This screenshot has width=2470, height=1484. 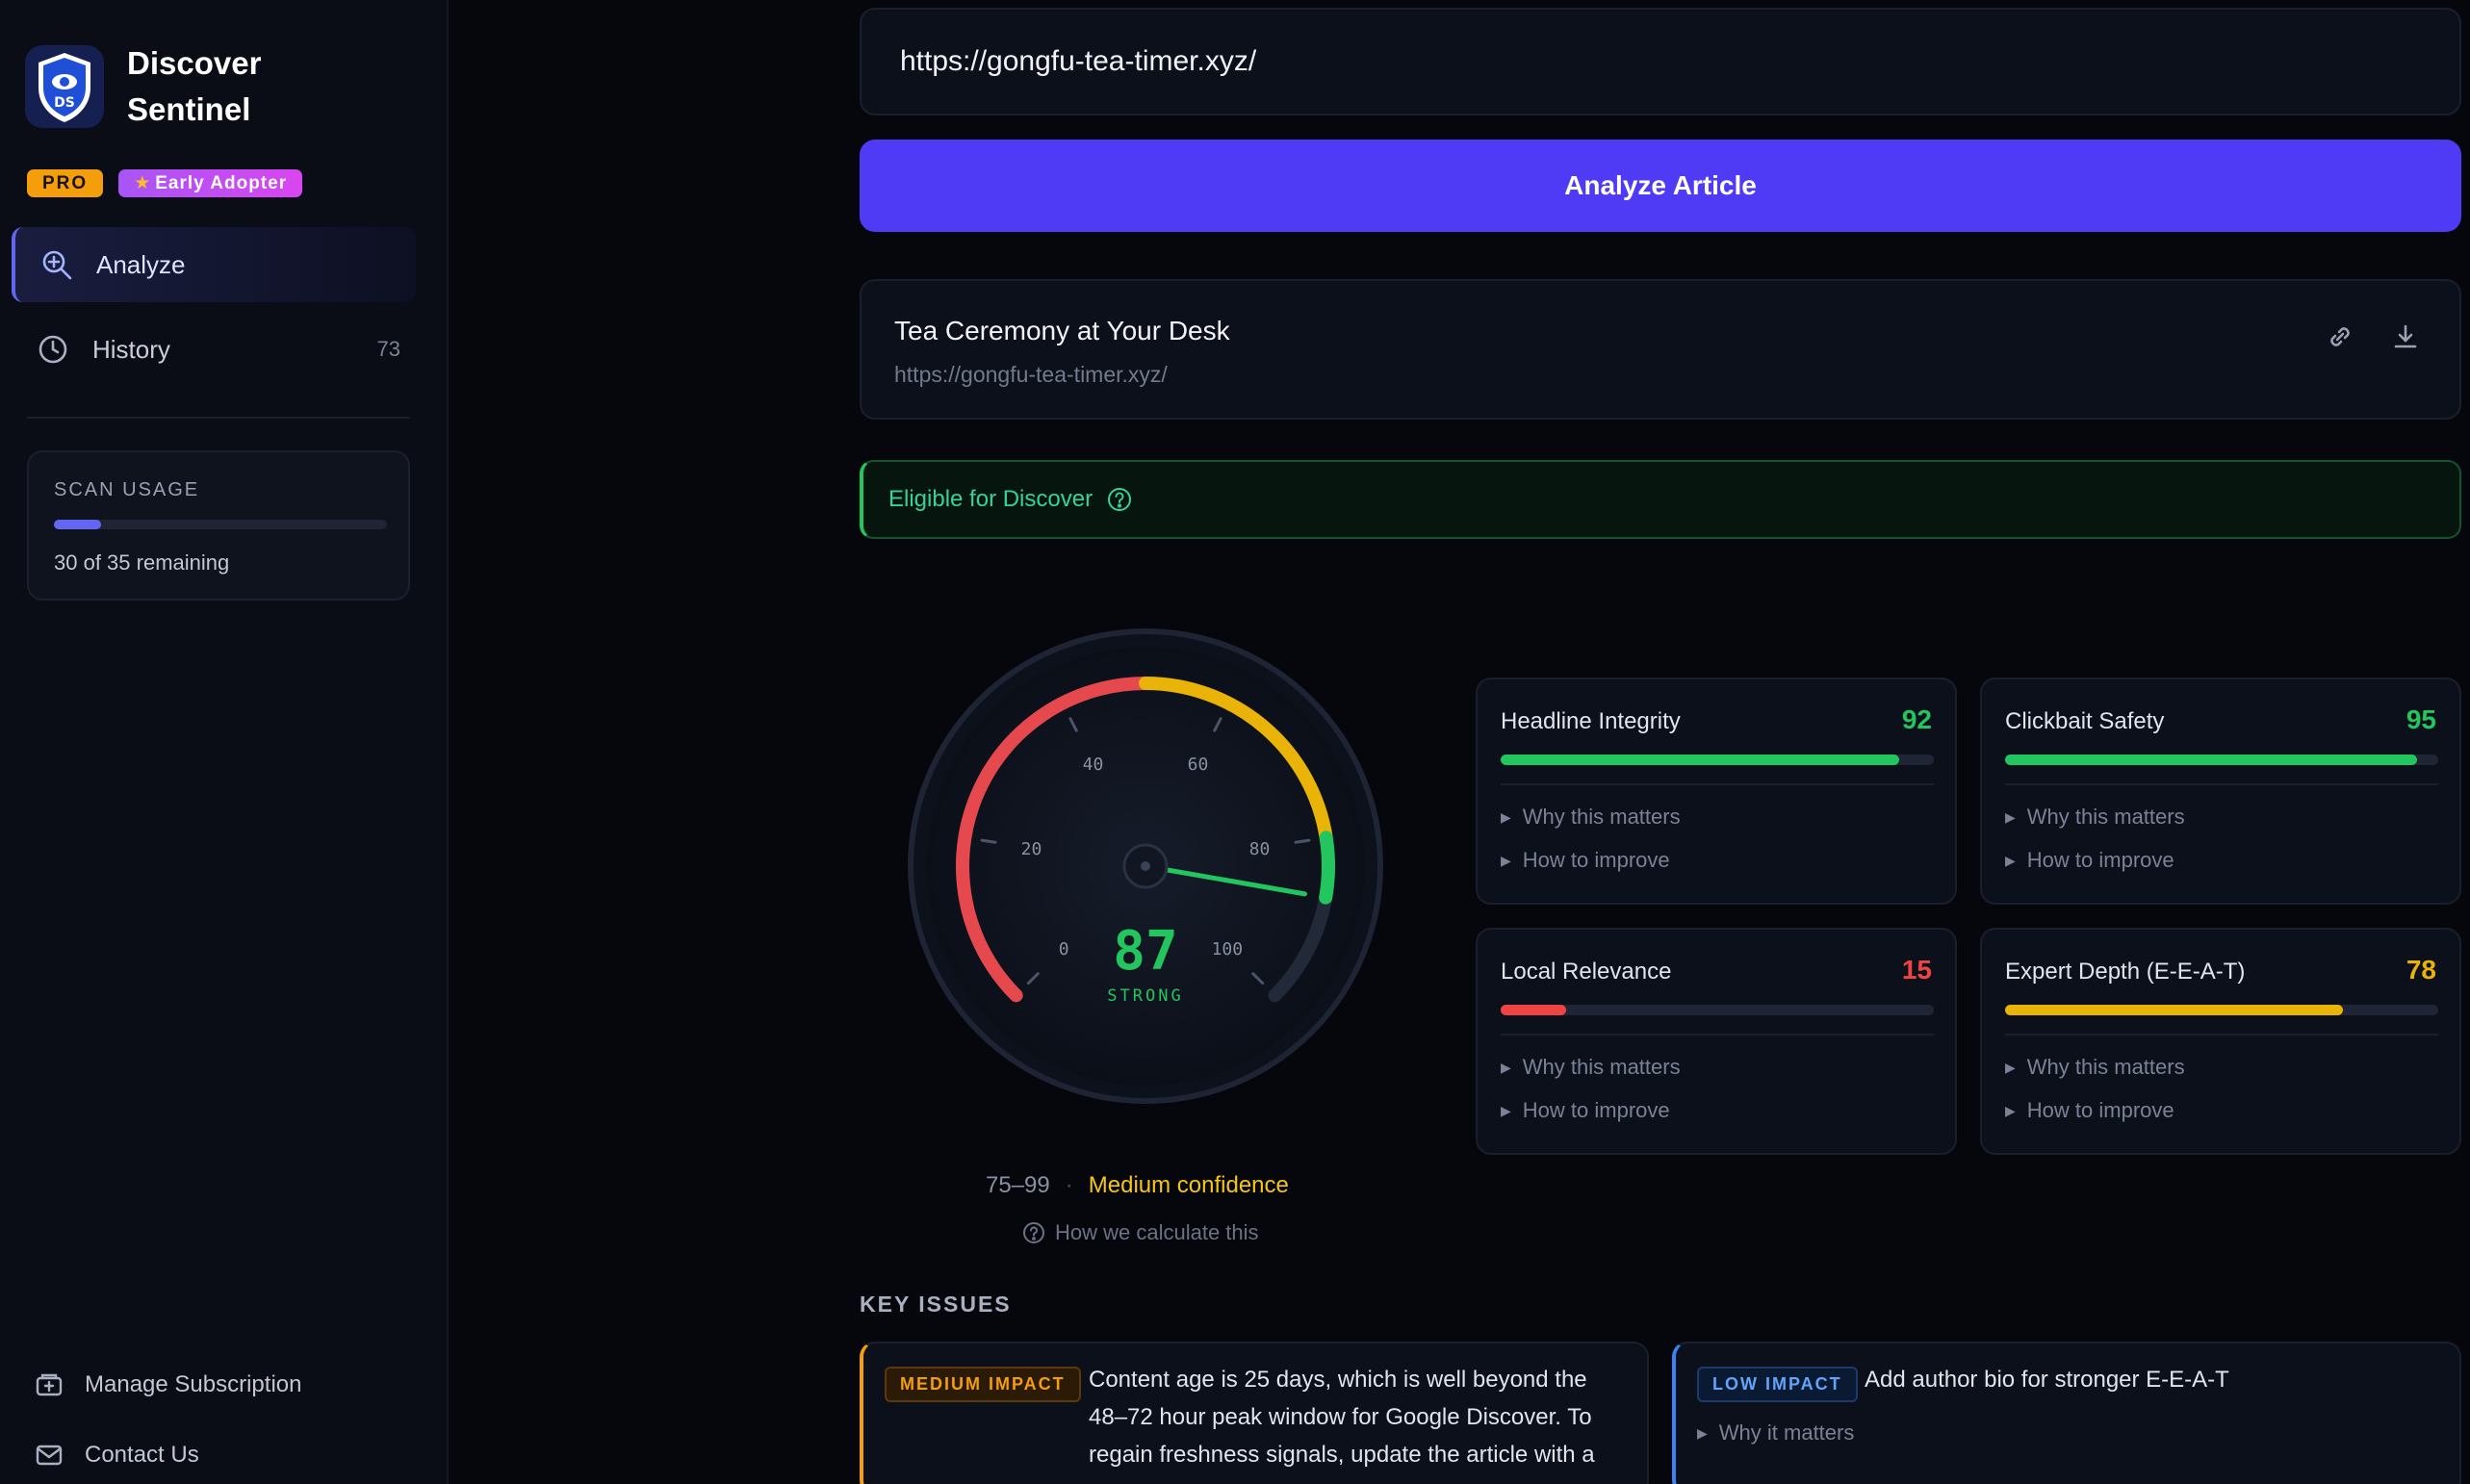 I want to click on metric-label: Local Relevance, so click(x=1586, y=972).